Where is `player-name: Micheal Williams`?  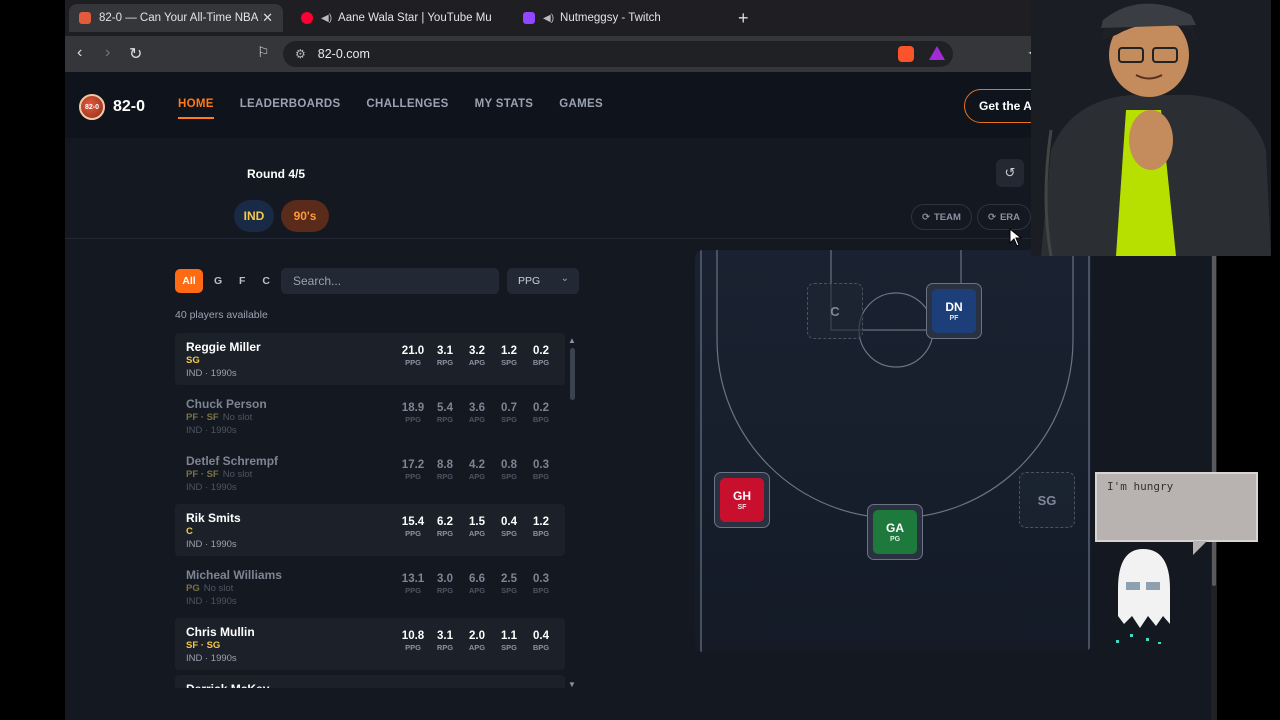
player-name: Micheal Williams is located at coordinates (234, 575).